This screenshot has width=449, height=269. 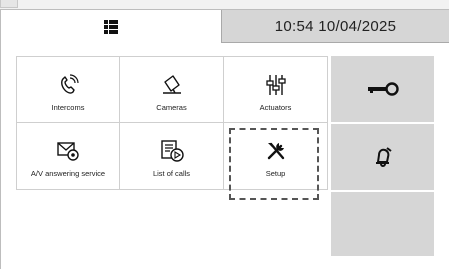 I want to click on datetime-display: 10:54 10/04/2025, so click(x=335, y=26).